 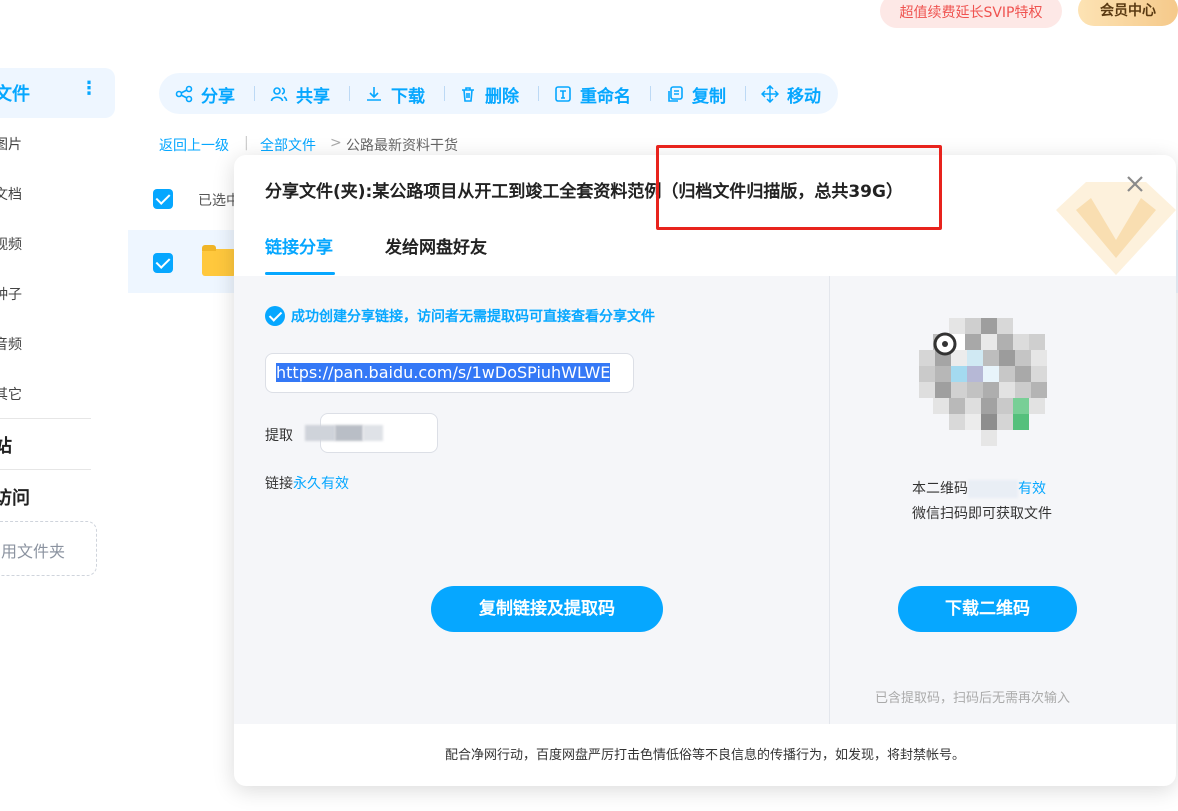 I want to click on qr-note: 本二维码 有效 微信扫码即可获取文件, so click(x=982, y=502).